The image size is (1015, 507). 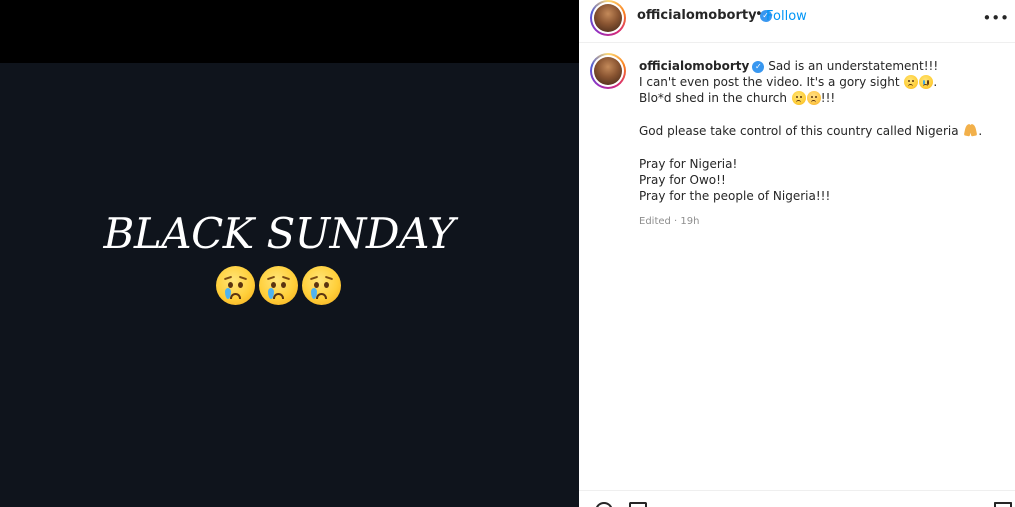 I want to click on heart-icon, so click(x=604, y=504).